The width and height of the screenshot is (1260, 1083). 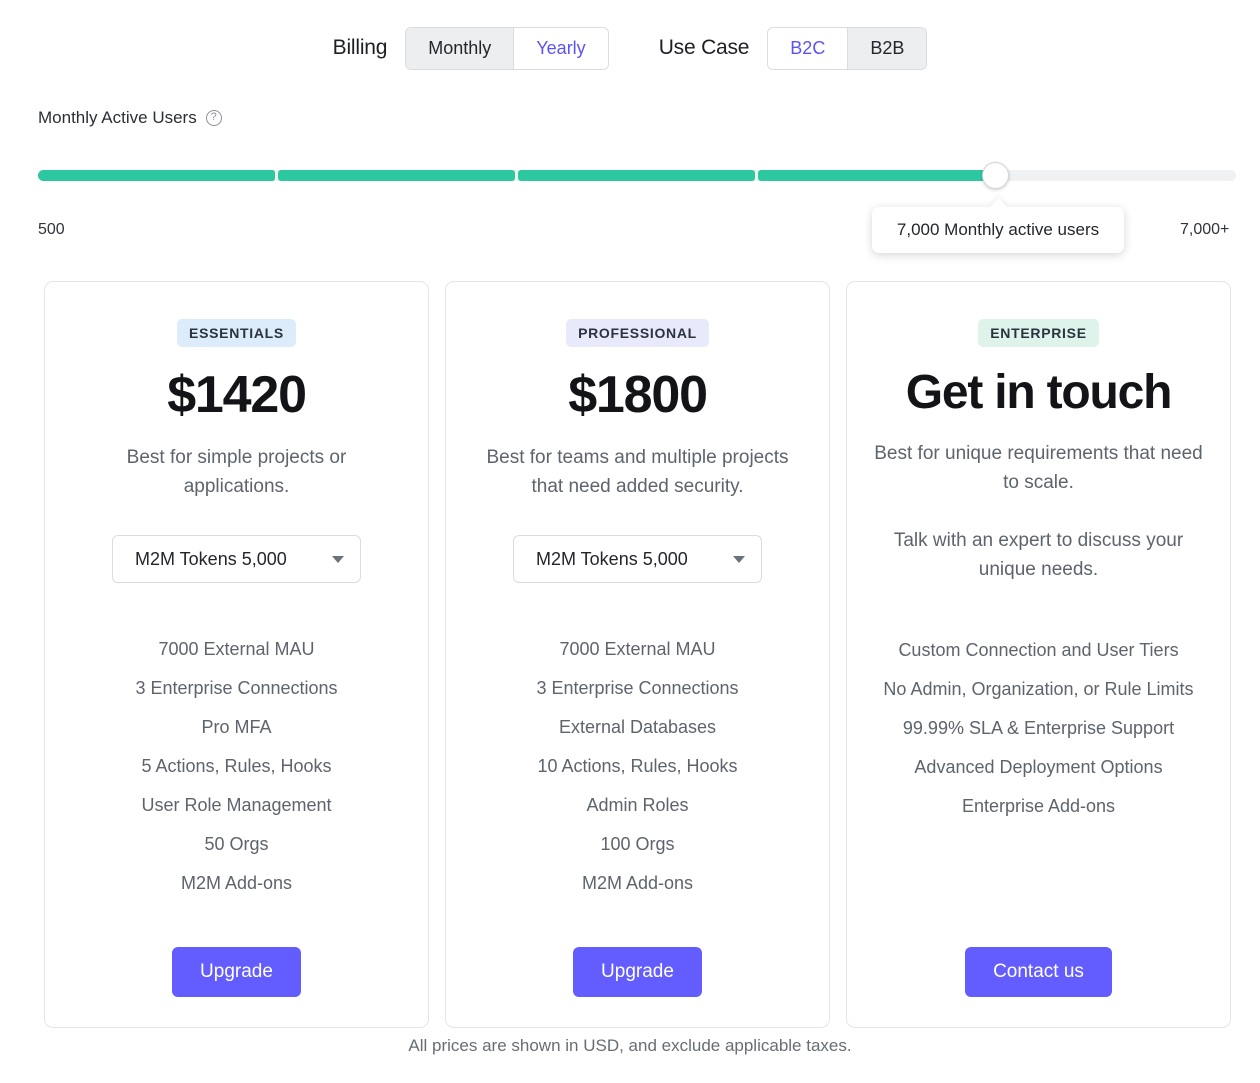 I want to click on plan-feature: 5 Actions, Rules, Hooks, so click(x=236, y=766).